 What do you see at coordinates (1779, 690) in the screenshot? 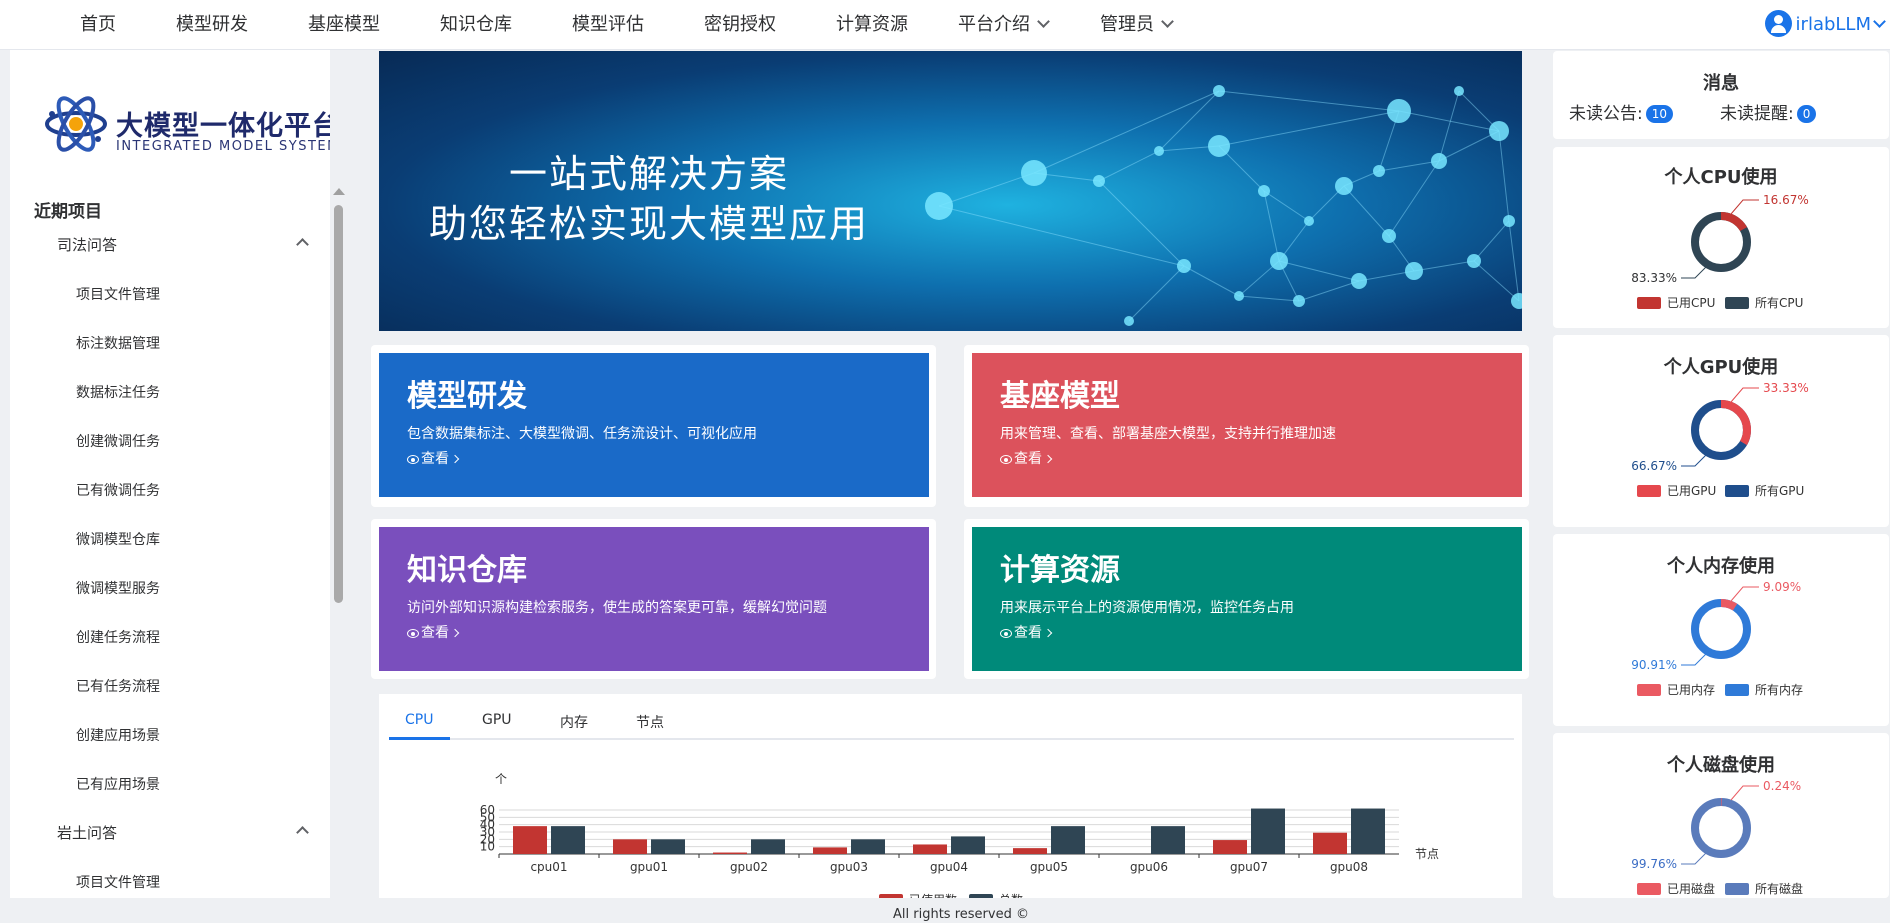
I see `legend-label: 所有内存` at bounding box center [1779, 690].